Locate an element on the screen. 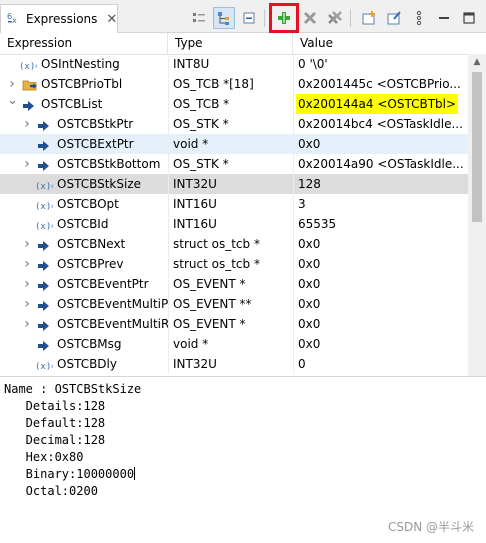  column-header-type: Type is located at coordinates (230, 44).